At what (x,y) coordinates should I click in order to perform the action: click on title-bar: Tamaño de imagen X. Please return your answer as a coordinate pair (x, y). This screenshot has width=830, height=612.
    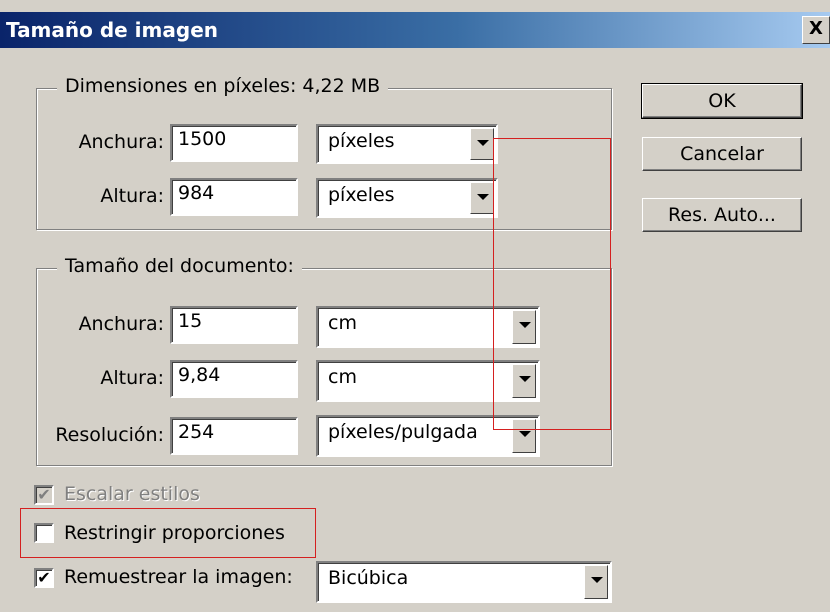
    Looking at the image, I should click on (415, 30).